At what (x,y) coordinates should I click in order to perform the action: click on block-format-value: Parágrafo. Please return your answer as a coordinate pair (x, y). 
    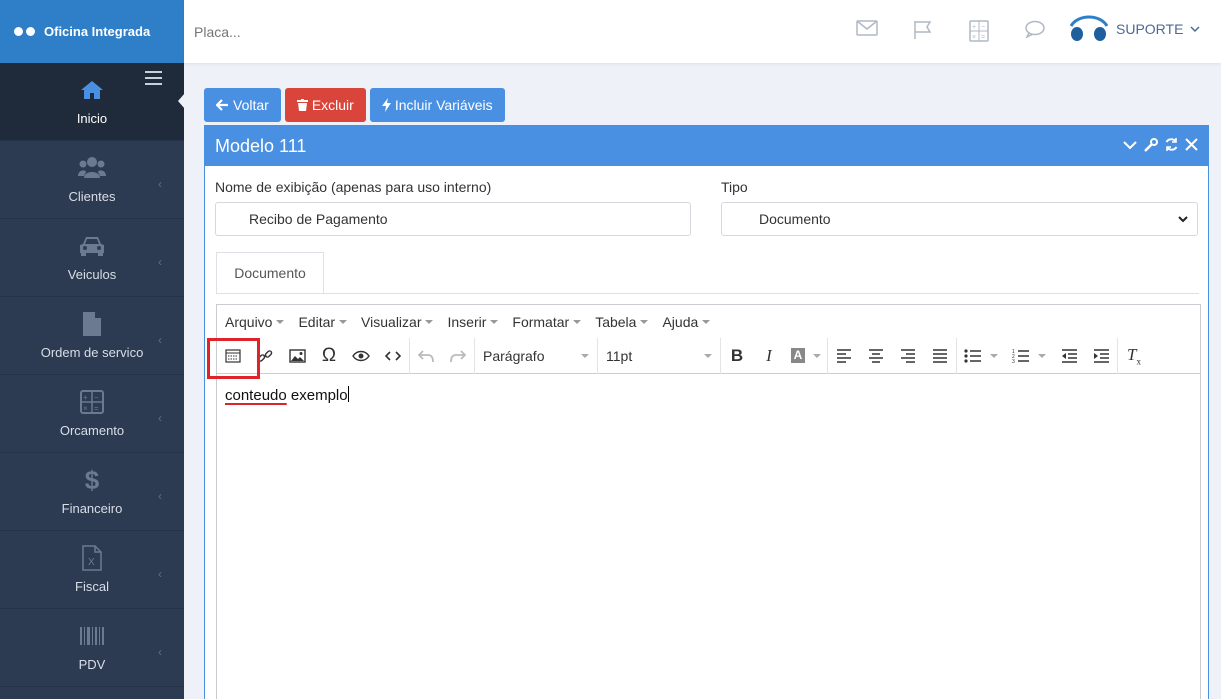
    Looking at the image, I should click on (514, 355).